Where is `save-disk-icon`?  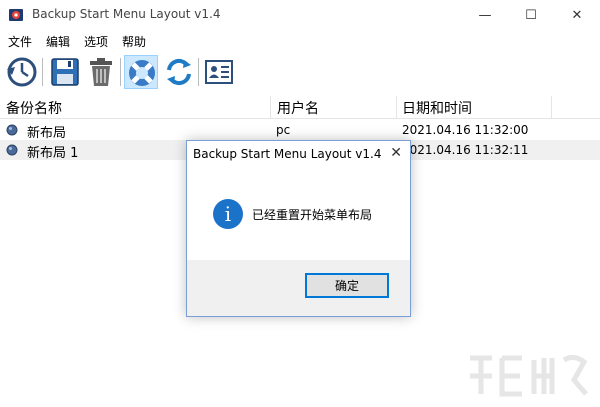 save-disk-icon is located at coordinates (65, 72).